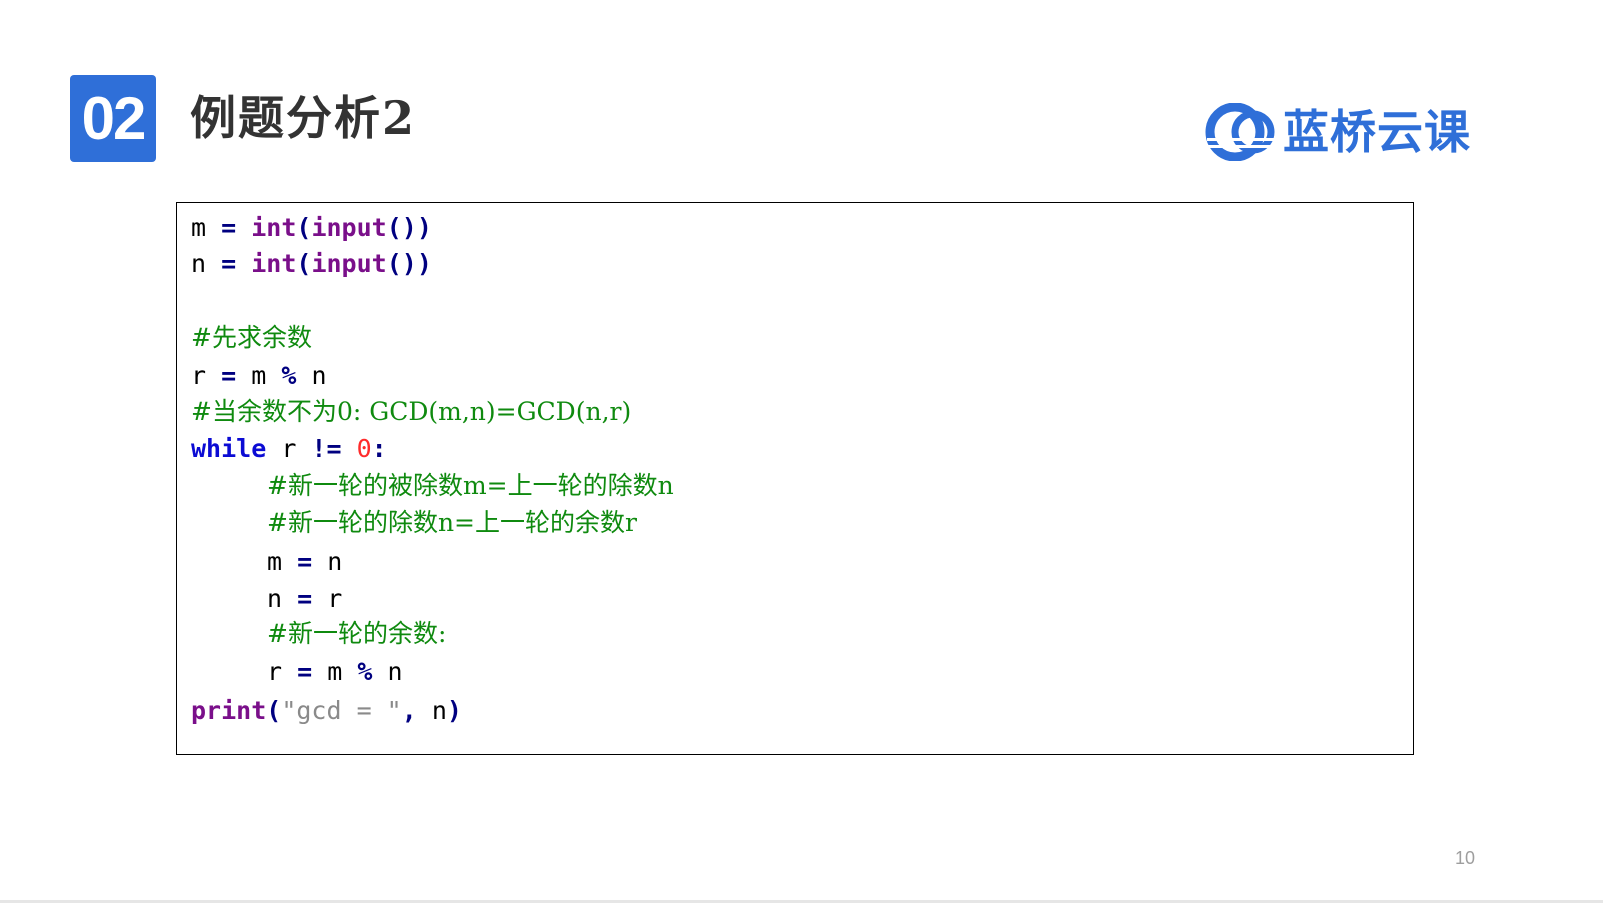 Image resolution: width=1603 pixels, height=903 pixels. I want to click on code-line: #当余数不为0: GCD(m,n)=GCD(n,r), so click(411, 412).